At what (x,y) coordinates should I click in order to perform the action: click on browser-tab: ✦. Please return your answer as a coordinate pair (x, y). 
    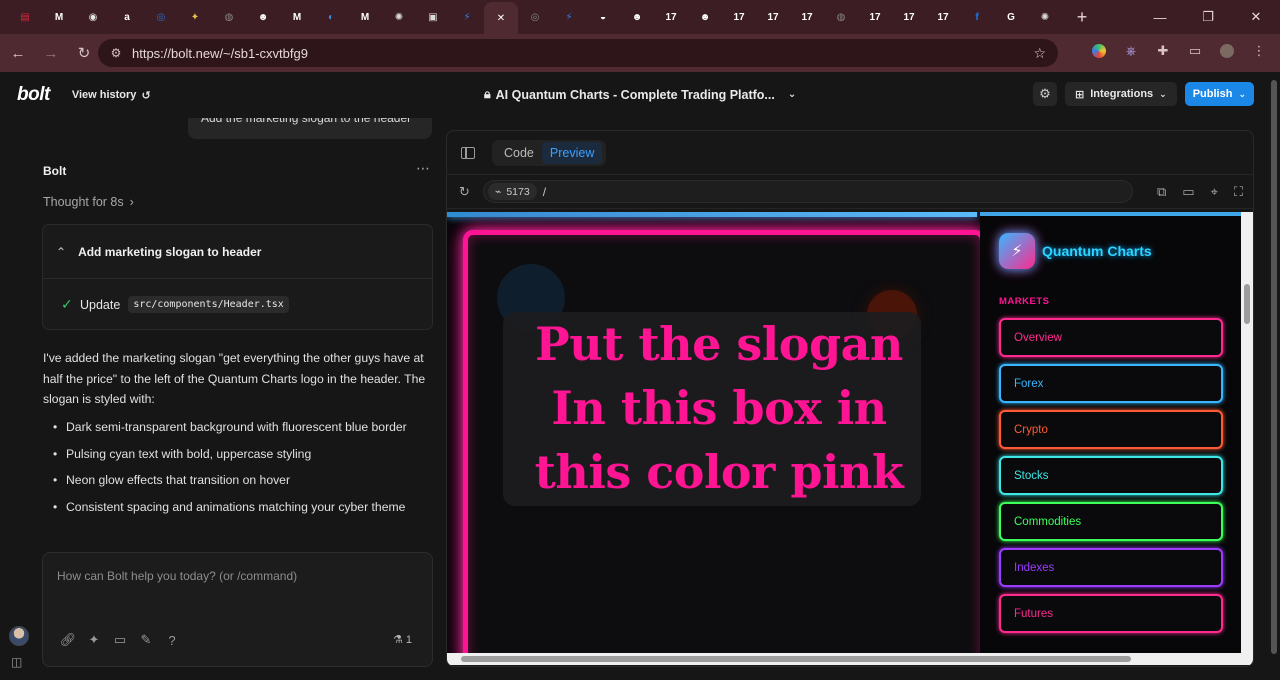
    Looking at the image, I should click on (195, 17).